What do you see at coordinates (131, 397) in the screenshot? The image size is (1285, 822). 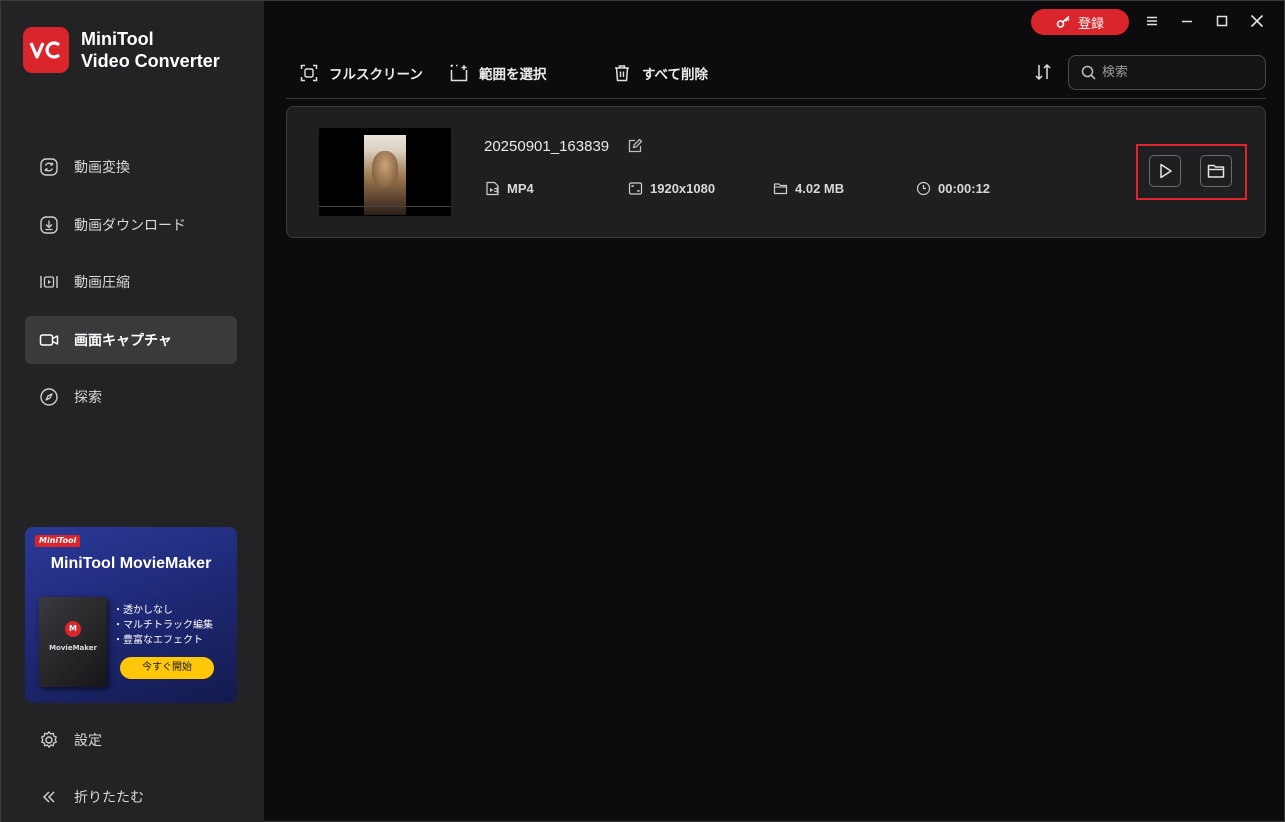 I see `sidebar-item-explore: 探索` at bounding box center [131, 397].